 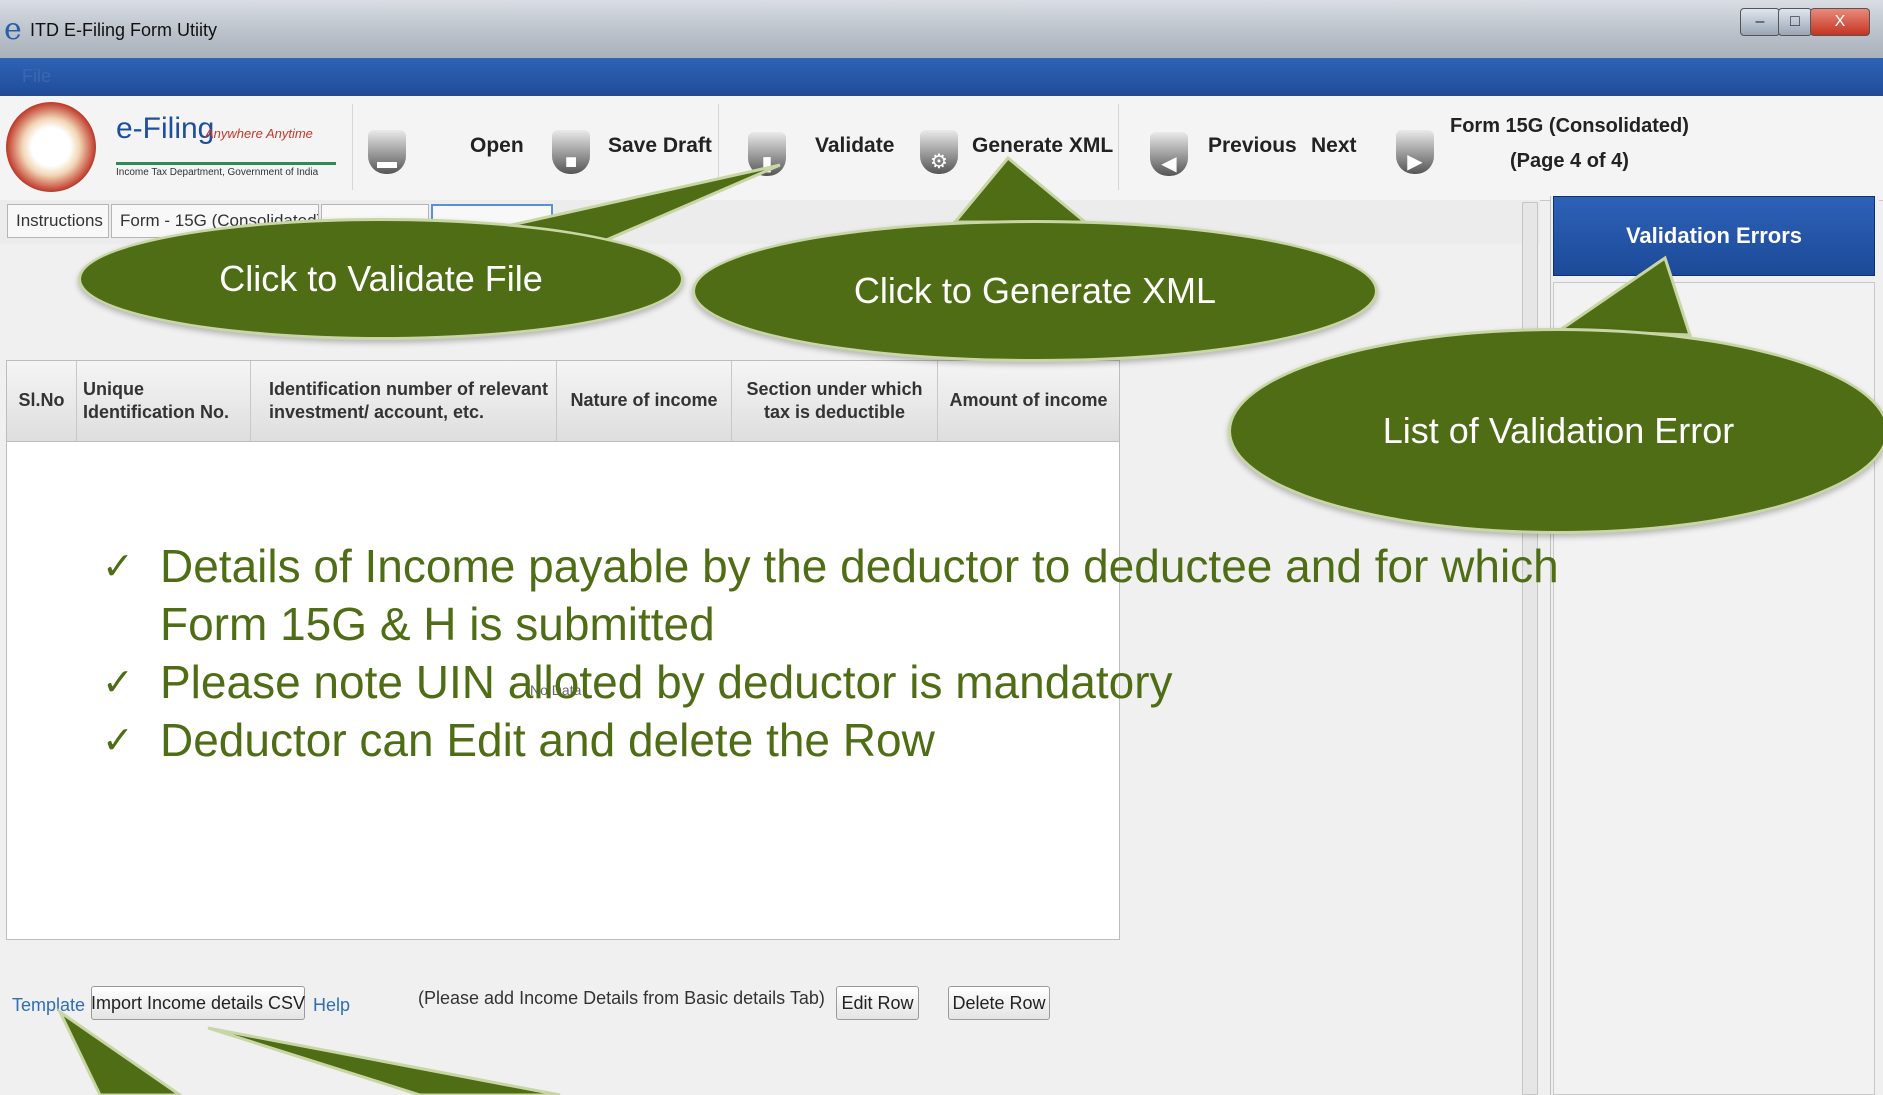 What do you see at coordinates (1169, 154) in the screenshot?
I see `arrow-left-icon: ◀` at bounding box center [1169, 154].